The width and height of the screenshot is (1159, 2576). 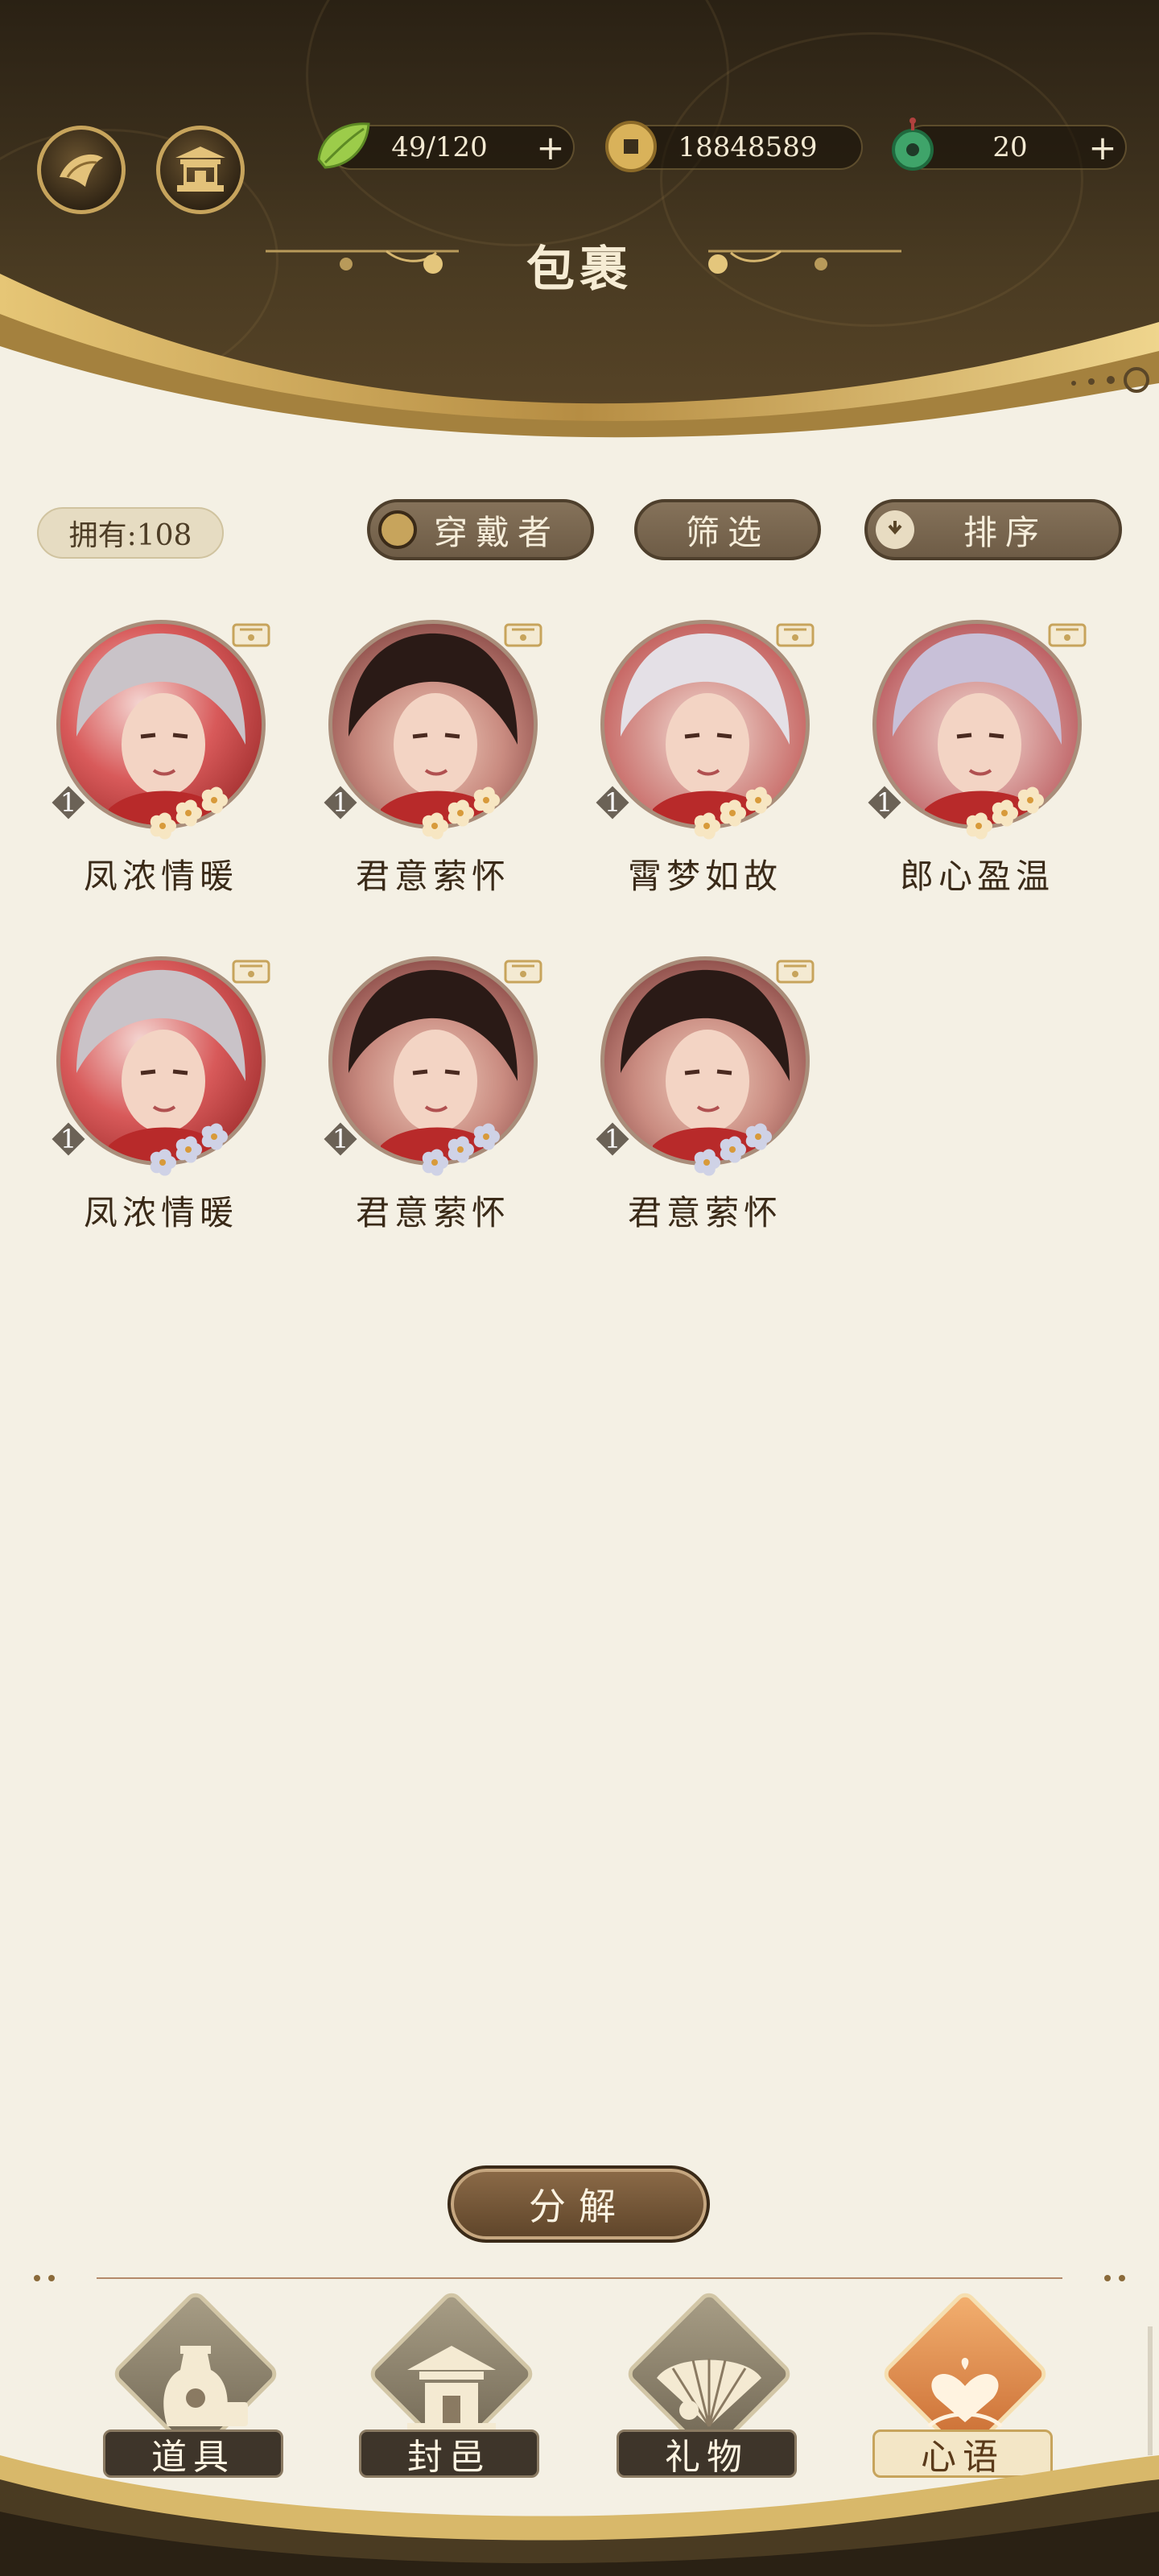 I want to click on sort-button: 排序, so click(x=993, y=529).